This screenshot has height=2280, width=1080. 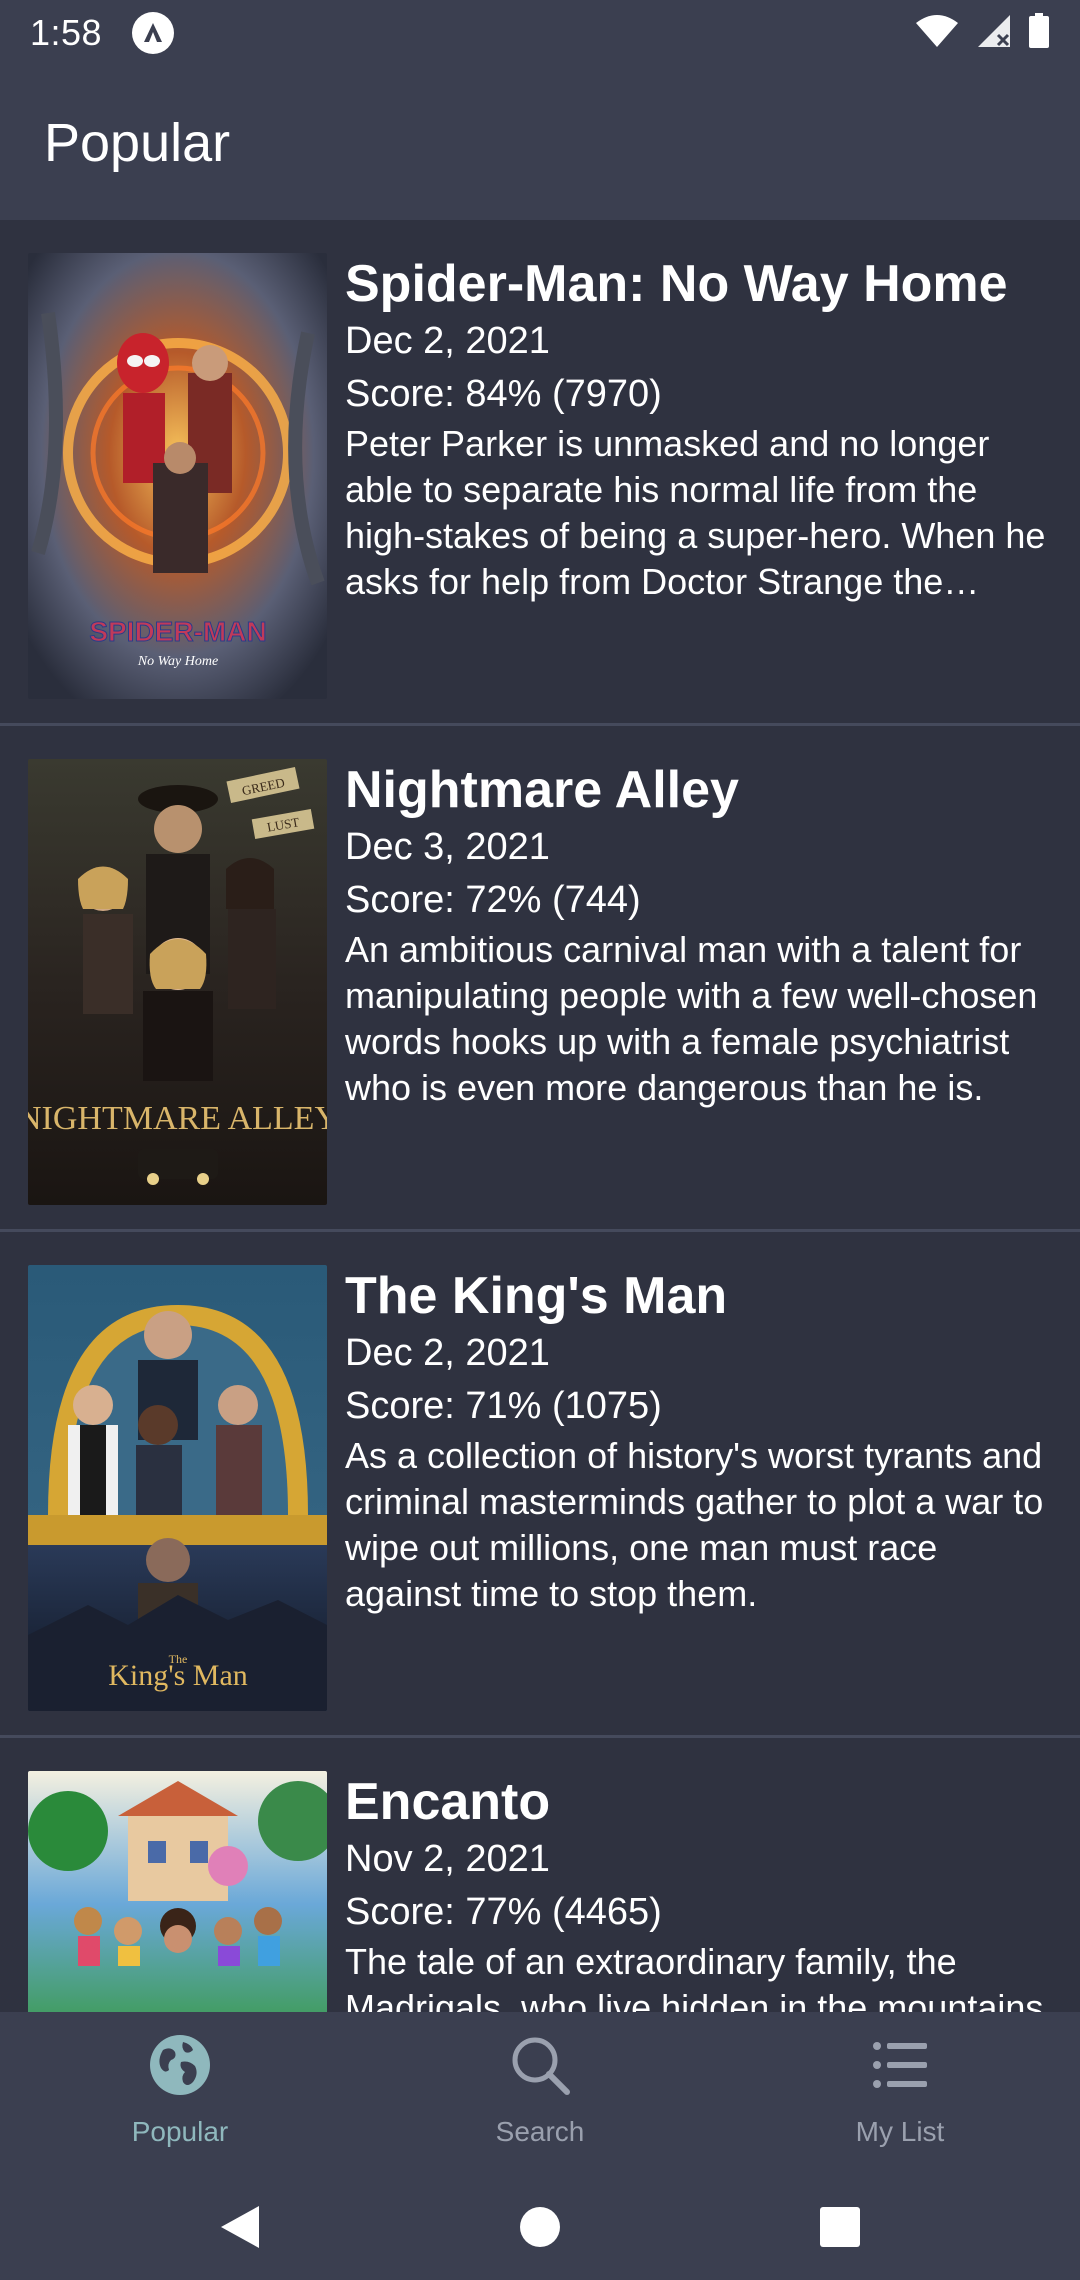 I want to click on movie-poster, so click(x=177, y=1891).